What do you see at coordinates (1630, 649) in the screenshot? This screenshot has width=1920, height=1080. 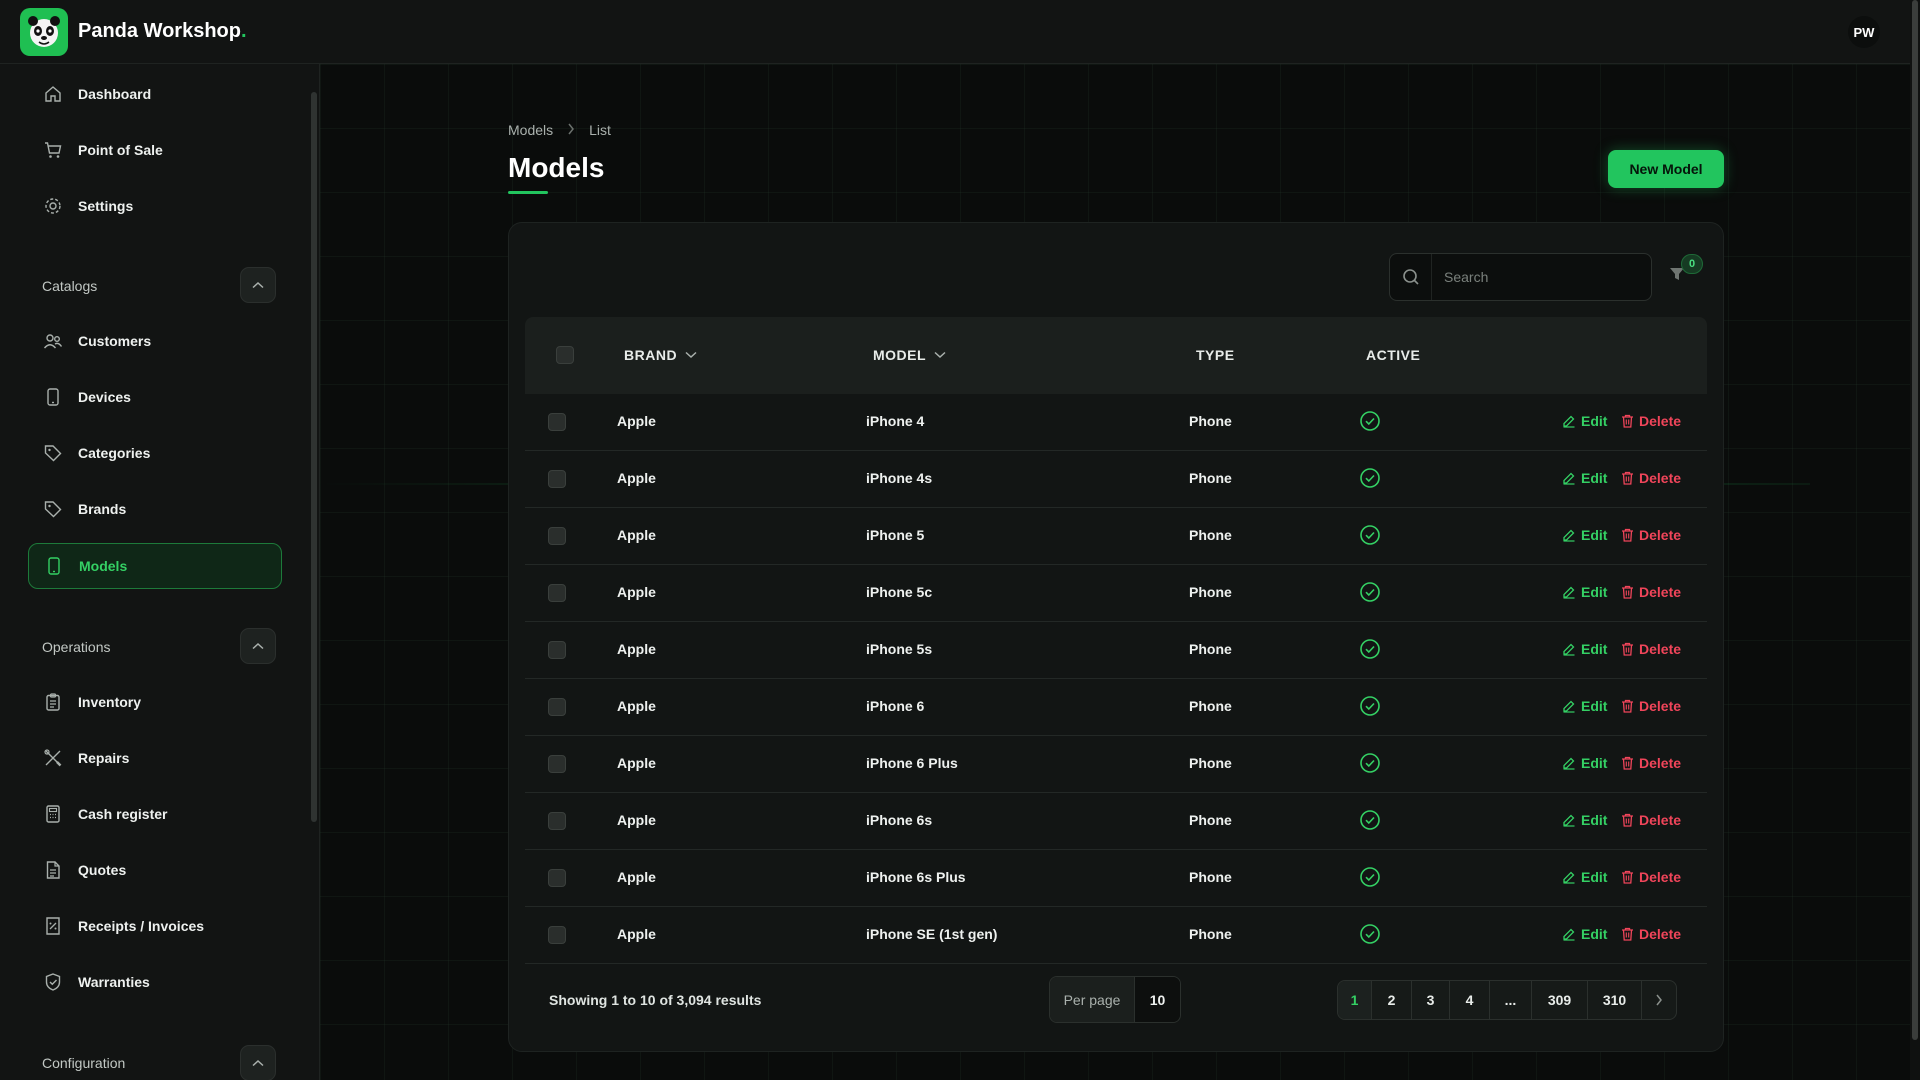 I see `trash-icon` at bounding box center [1630, 649].